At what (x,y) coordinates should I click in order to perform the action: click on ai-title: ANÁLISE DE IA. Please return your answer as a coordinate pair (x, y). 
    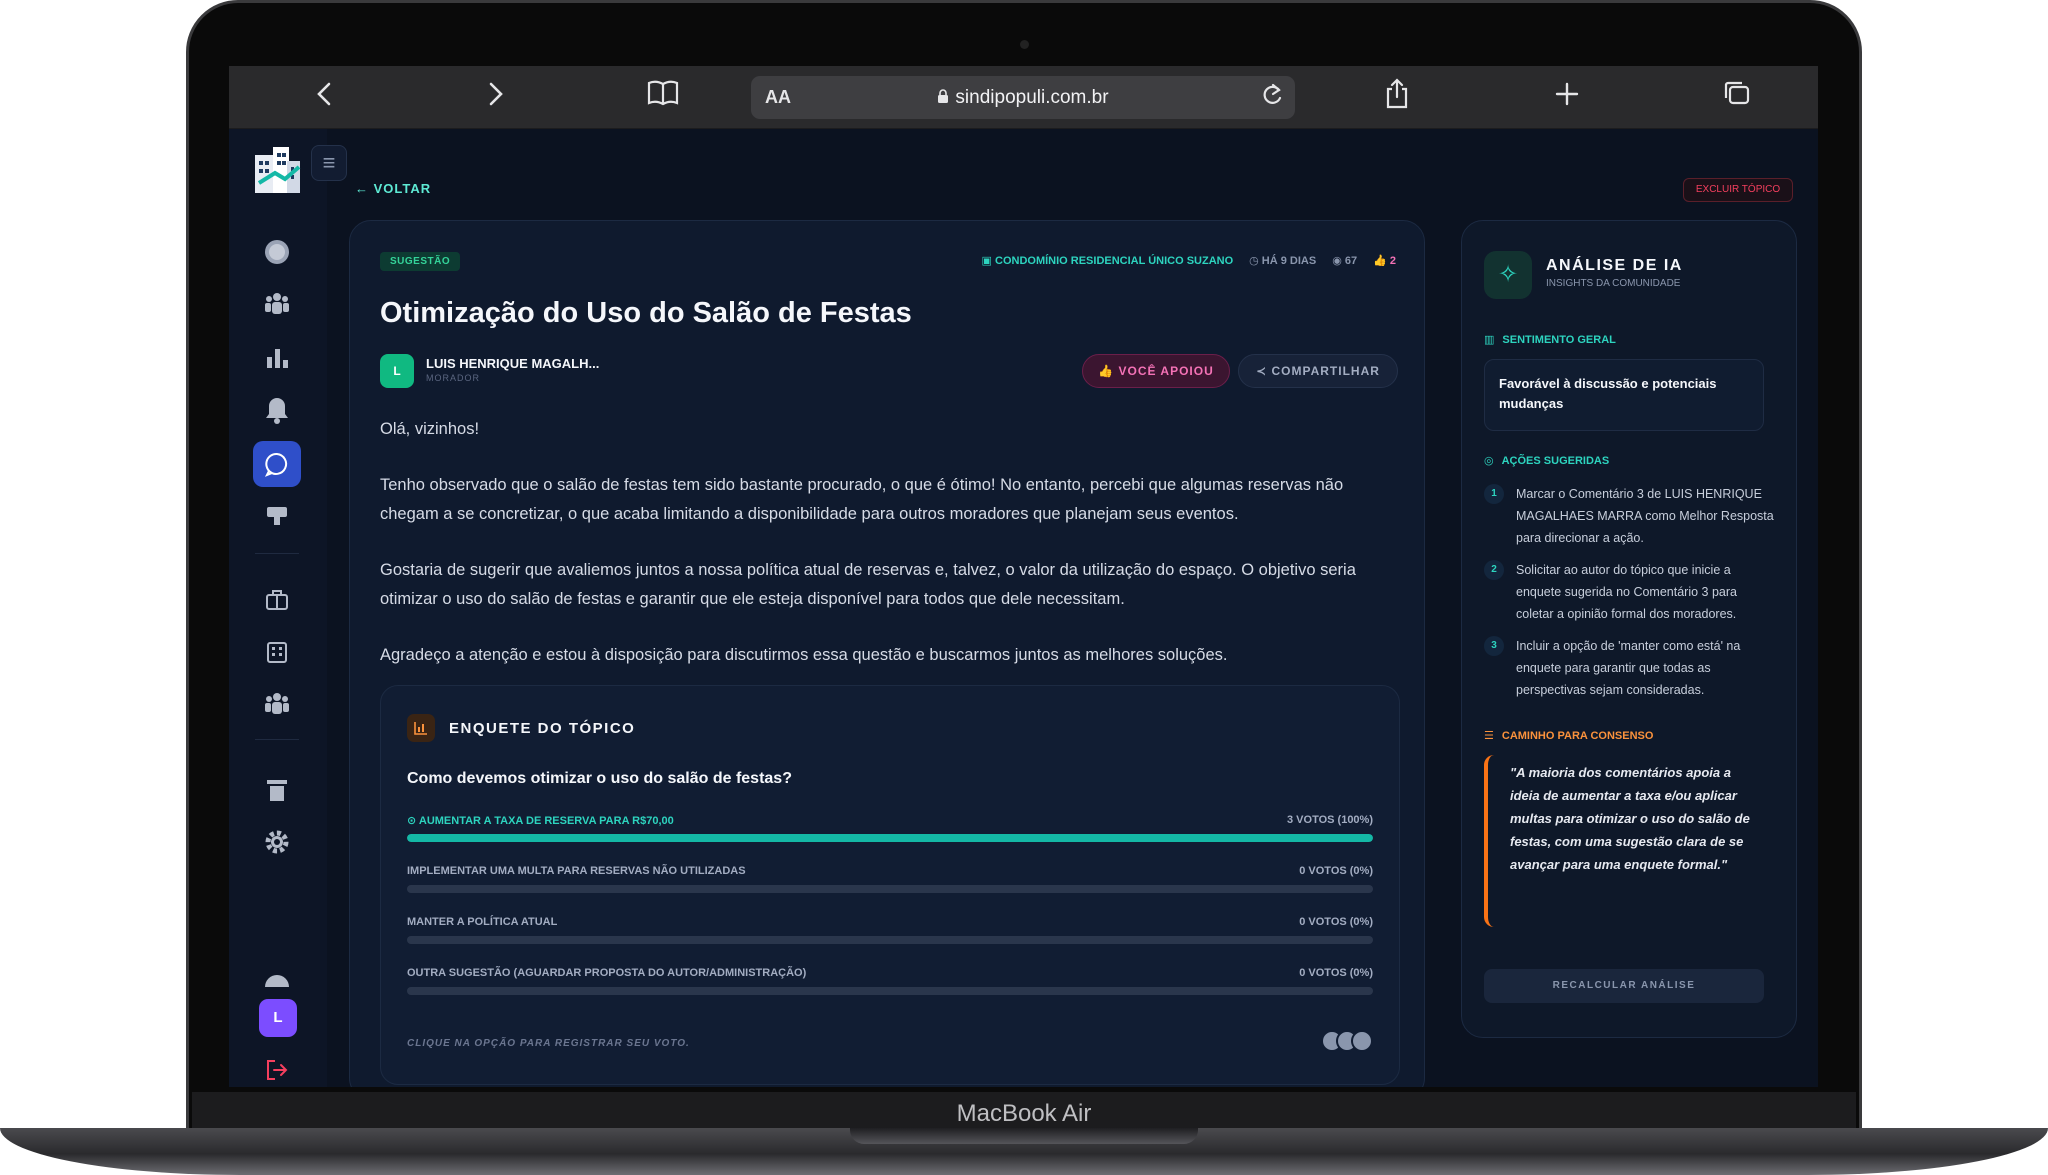
    Looking at the image, I should click on (1614, 265).